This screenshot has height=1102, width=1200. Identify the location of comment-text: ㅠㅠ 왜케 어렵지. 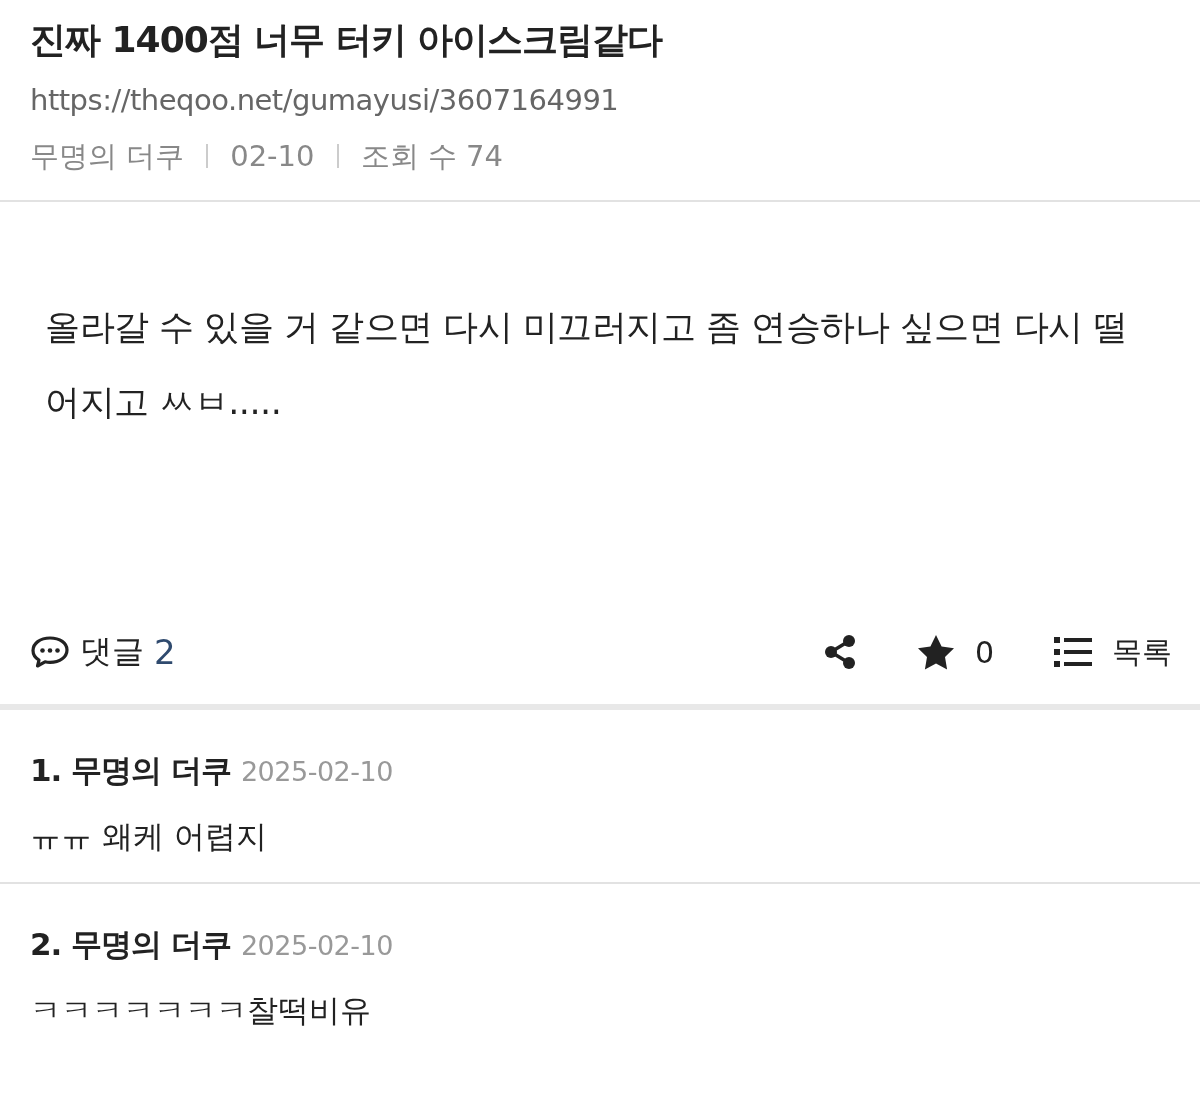
(149, 836).